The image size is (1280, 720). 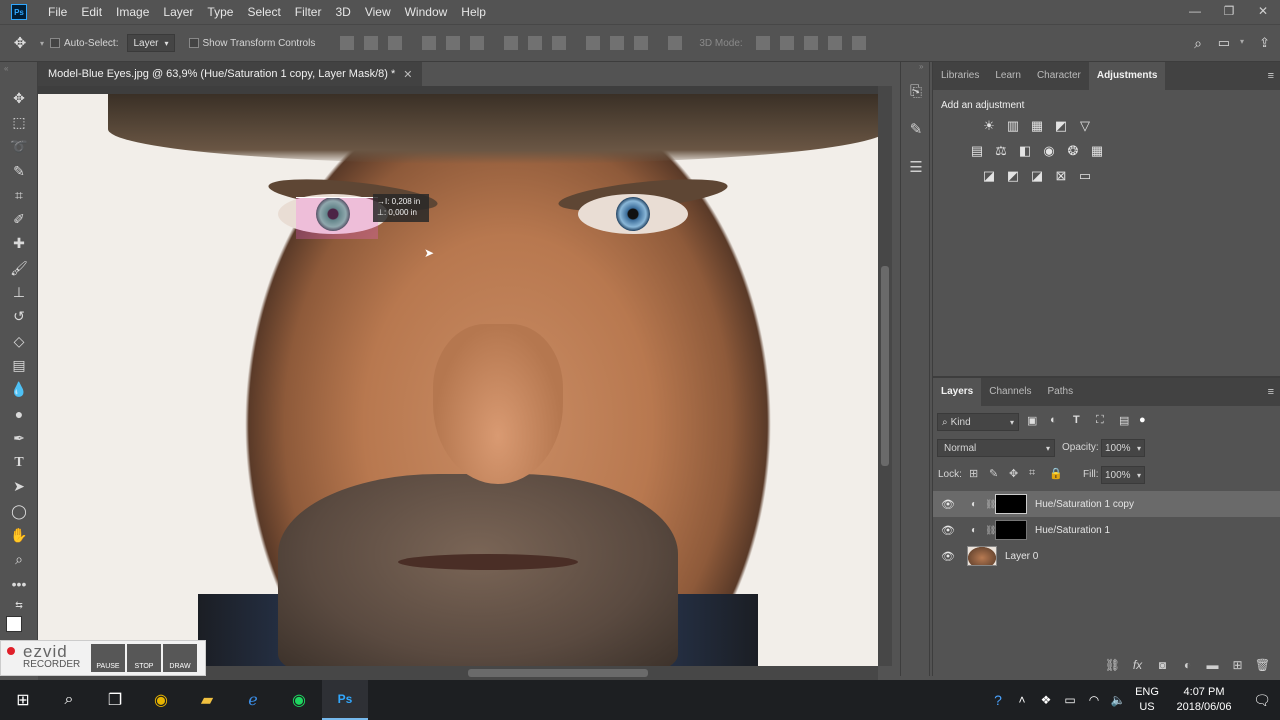 I want to click on distribute-left-icon, so click(x=593, y=43).